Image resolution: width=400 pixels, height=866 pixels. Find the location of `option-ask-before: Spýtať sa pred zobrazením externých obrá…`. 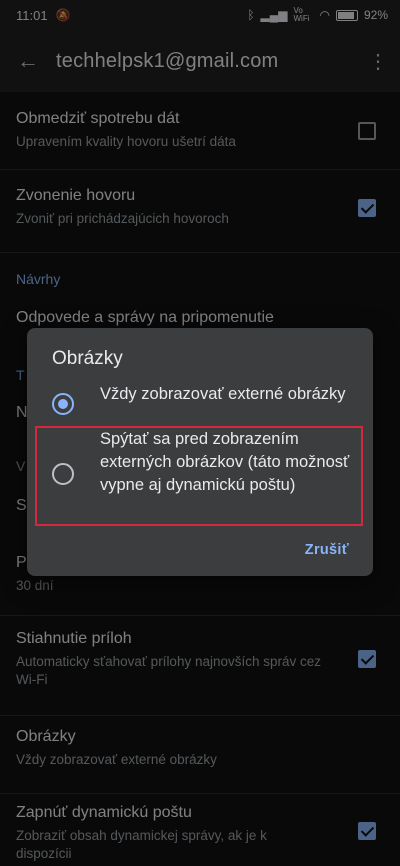

option-ask-before: Spýtať sa pred zobrazením externých obrá… is located at coordinates (200, 476).